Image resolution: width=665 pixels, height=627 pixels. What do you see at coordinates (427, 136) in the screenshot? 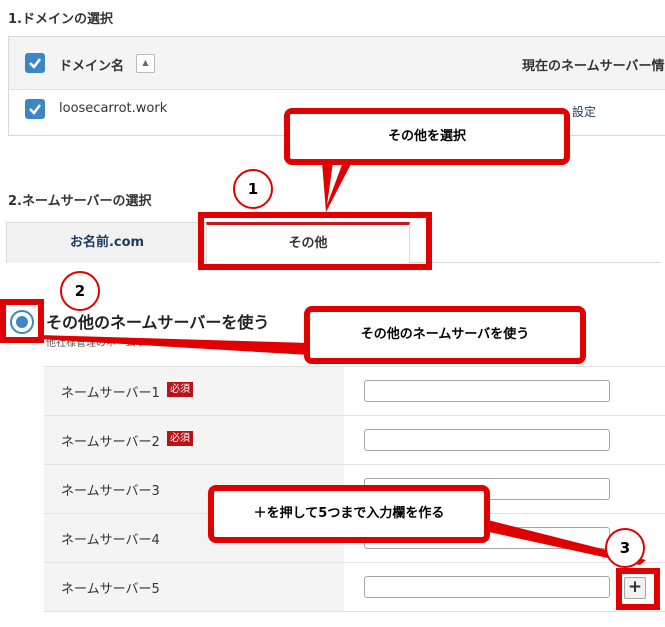
I see `callout-select-other: その他を選択` at bounding box center [427, 136].